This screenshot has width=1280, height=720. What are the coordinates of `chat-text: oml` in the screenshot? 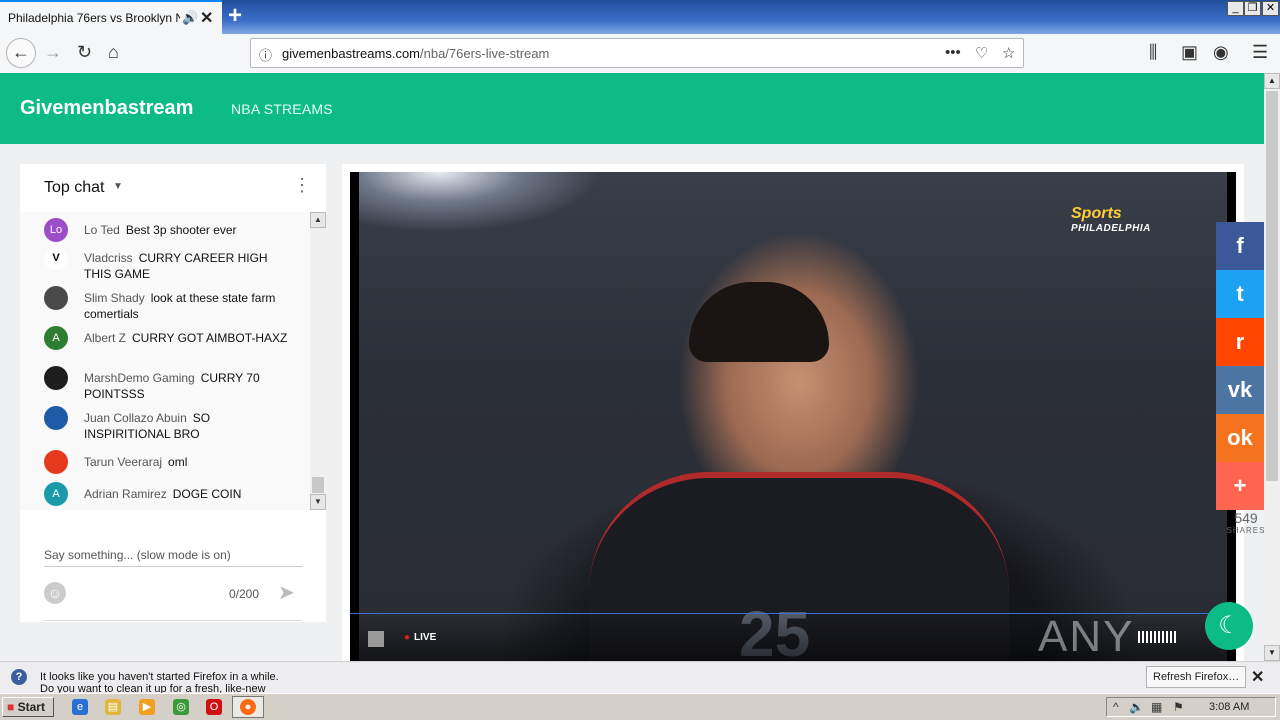 It's located at (178, 462).